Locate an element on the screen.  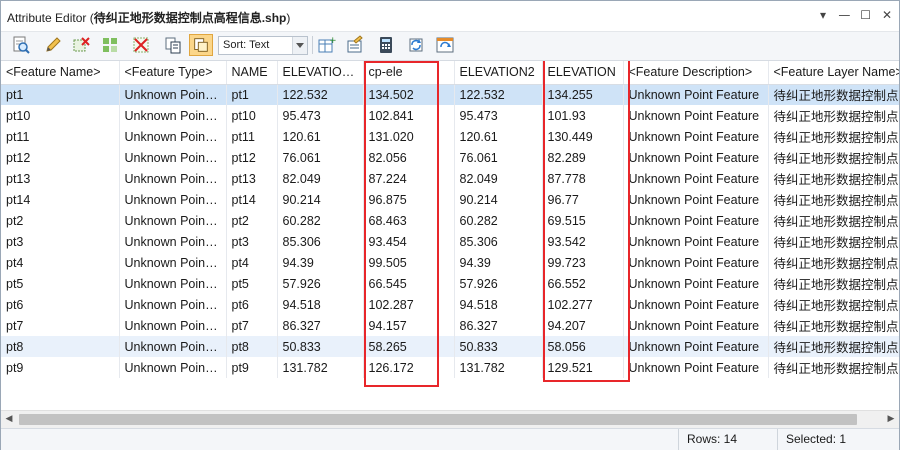
scroll-left-icon: ◀ is located at coordinates (9, 419).